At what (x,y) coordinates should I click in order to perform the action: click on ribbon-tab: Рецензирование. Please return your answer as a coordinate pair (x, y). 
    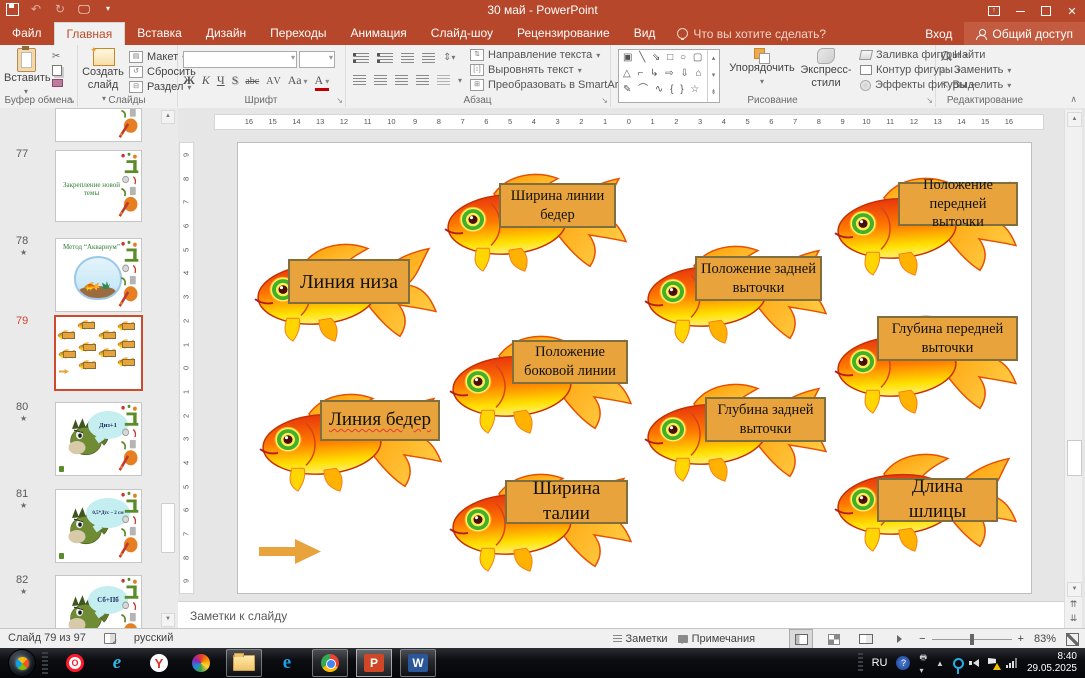
    Looking at the image, I should click on (563, 33).